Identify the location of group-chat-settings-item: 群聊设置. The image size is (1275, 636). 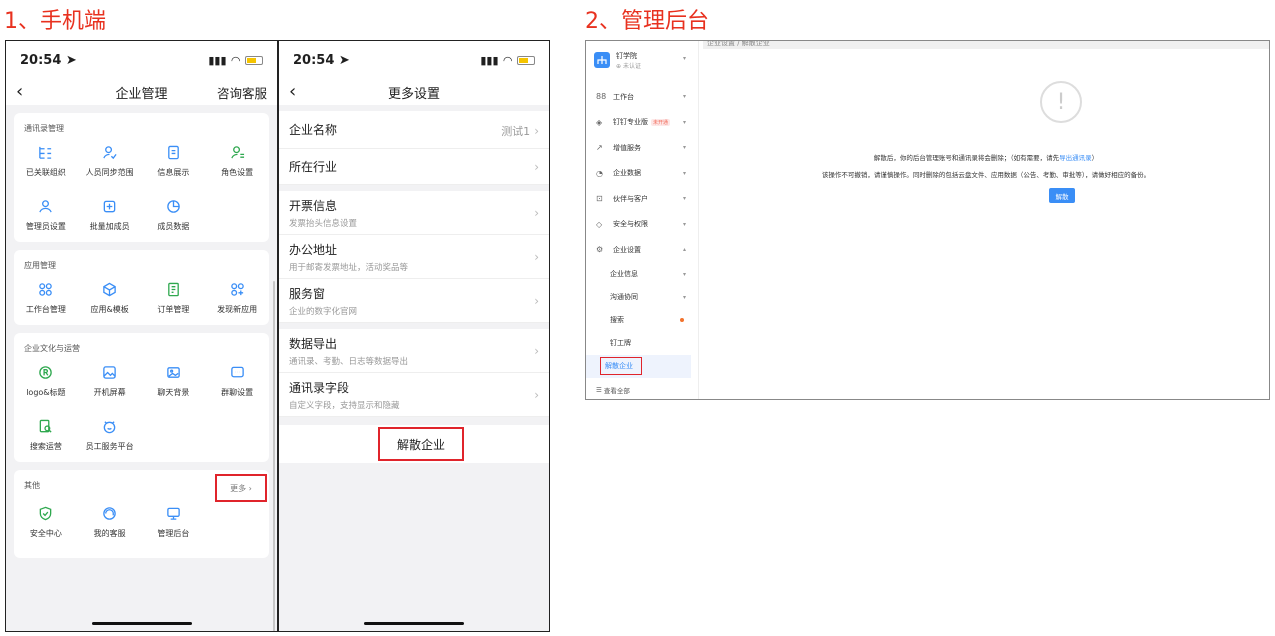
(237, 381).